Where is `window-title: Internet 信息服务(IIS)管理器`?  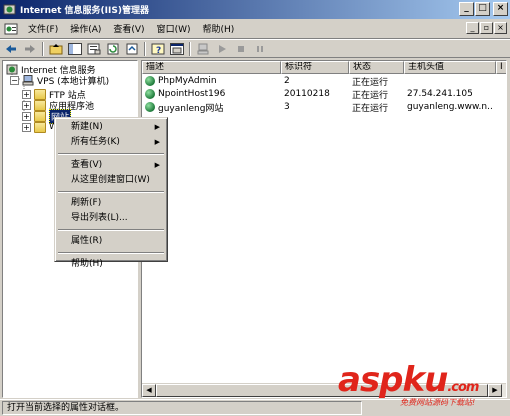
window-title: Internet 信息服务(IIS)管理器 is located at coordinates (84, 11).